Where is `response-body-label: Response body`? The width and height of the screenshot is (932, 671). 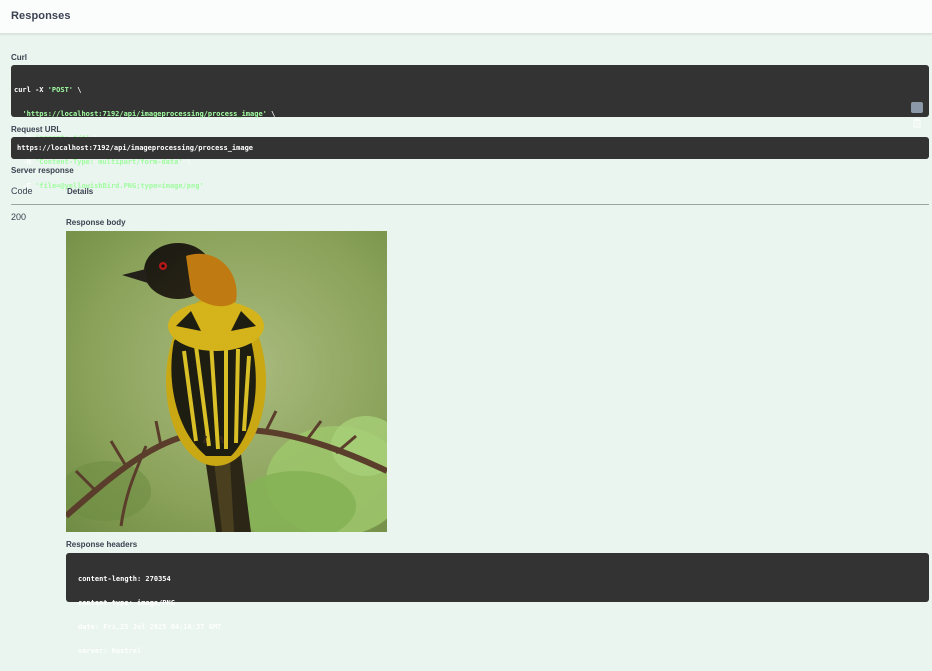 response-body-label: Response body is located at coordinates (96, 222).